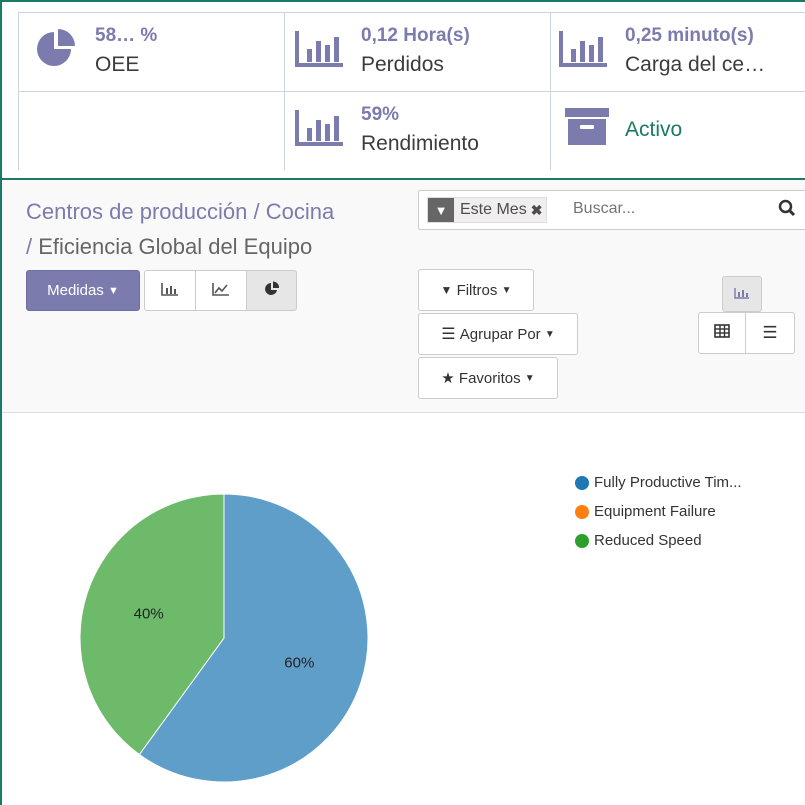 The height and width of the screenshot is (805, 805). Describe the element at coordinates (136, 211) in the screenshot. I see `breadcrumb-workcenters-link: Centros de producción` at that location.